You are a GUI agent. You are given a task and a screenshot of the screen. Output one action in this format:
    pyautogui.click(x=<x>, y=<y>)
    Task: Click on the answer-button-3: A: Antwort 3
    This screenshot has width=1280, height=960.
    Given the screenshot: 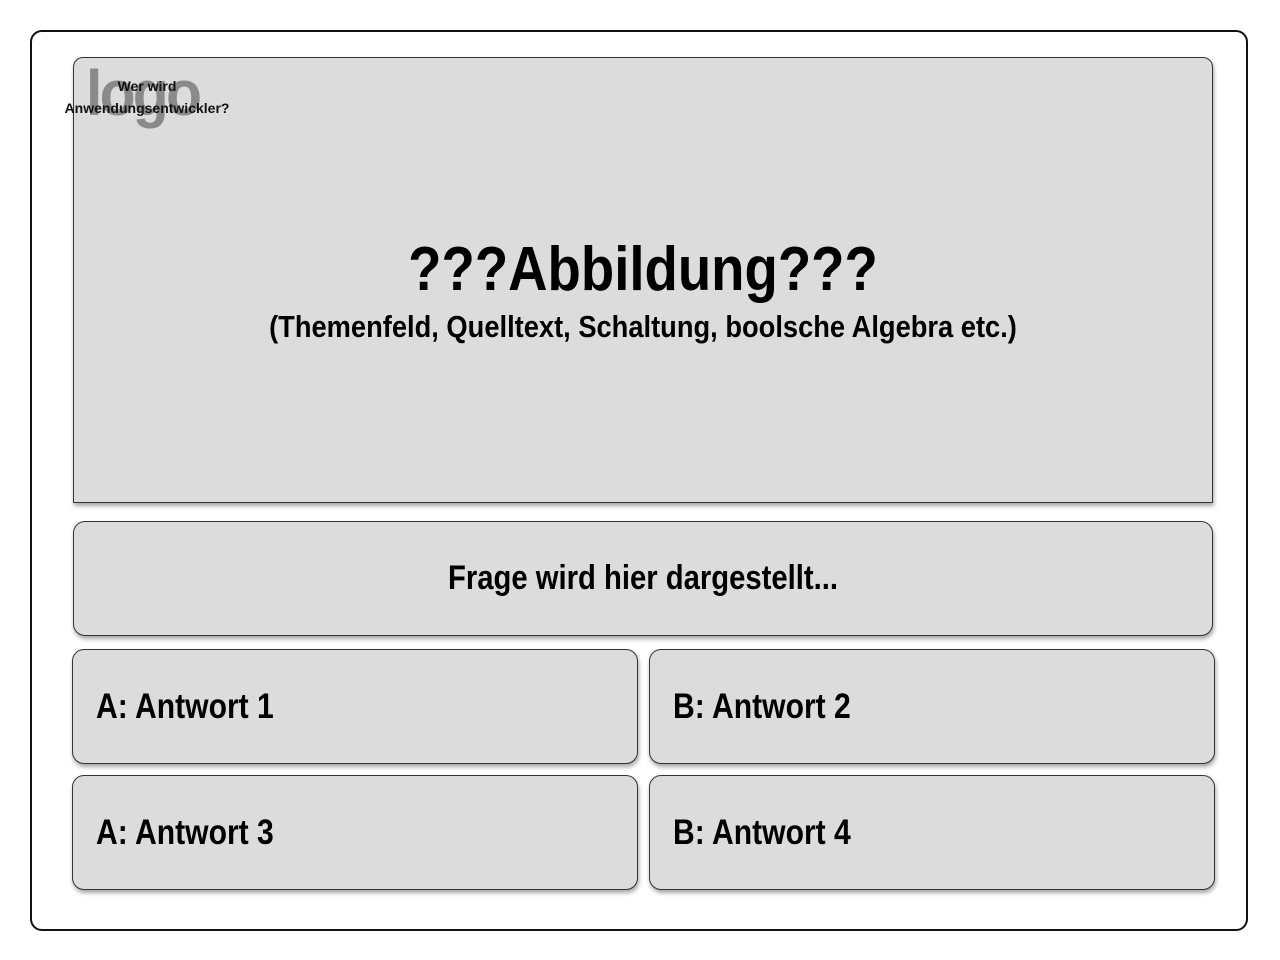 What is the action you would take?
    pyautogui.click(x=355, y=832)
    